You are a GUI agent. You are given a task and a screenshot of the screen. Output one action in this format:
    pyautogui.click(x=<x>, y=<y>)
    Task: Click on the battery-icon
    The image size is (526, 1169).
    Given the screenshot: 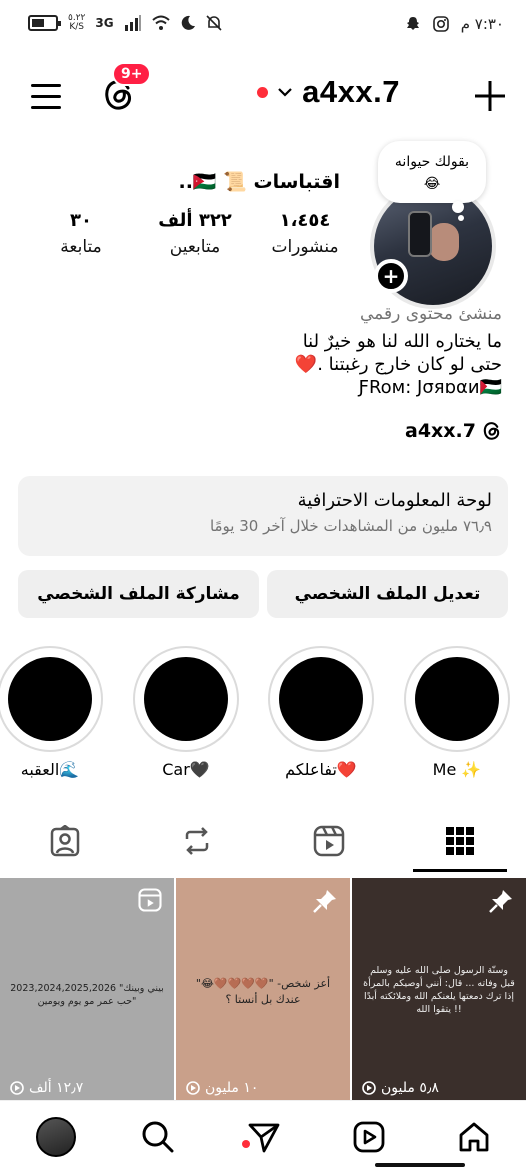 What is the action you would take?
    pyautogui.click(x=44, y=23)
    